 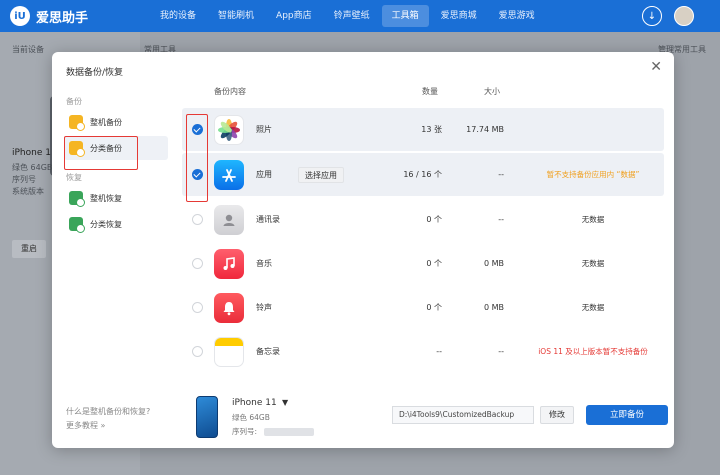 What do you see at coordinates (106, 224) in the screenshot?
I see `sidebar-item-label: 分类恢复` at bounding box center [106, 224].